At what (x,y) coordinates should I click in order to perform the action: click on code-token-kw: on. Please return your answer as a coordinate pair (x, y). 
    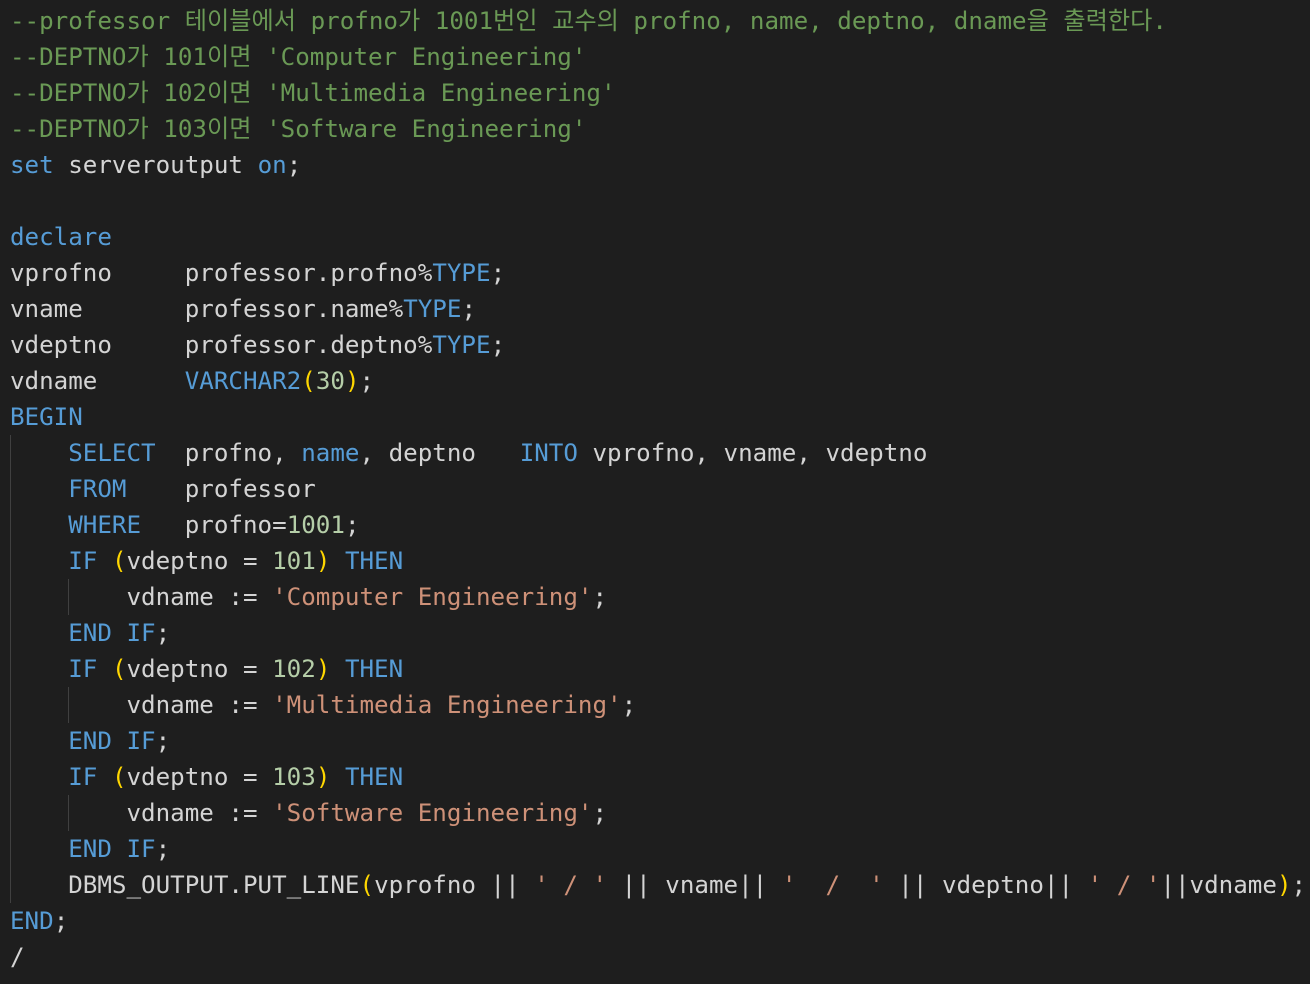
    Looking at the image, I should click on (272, 165).